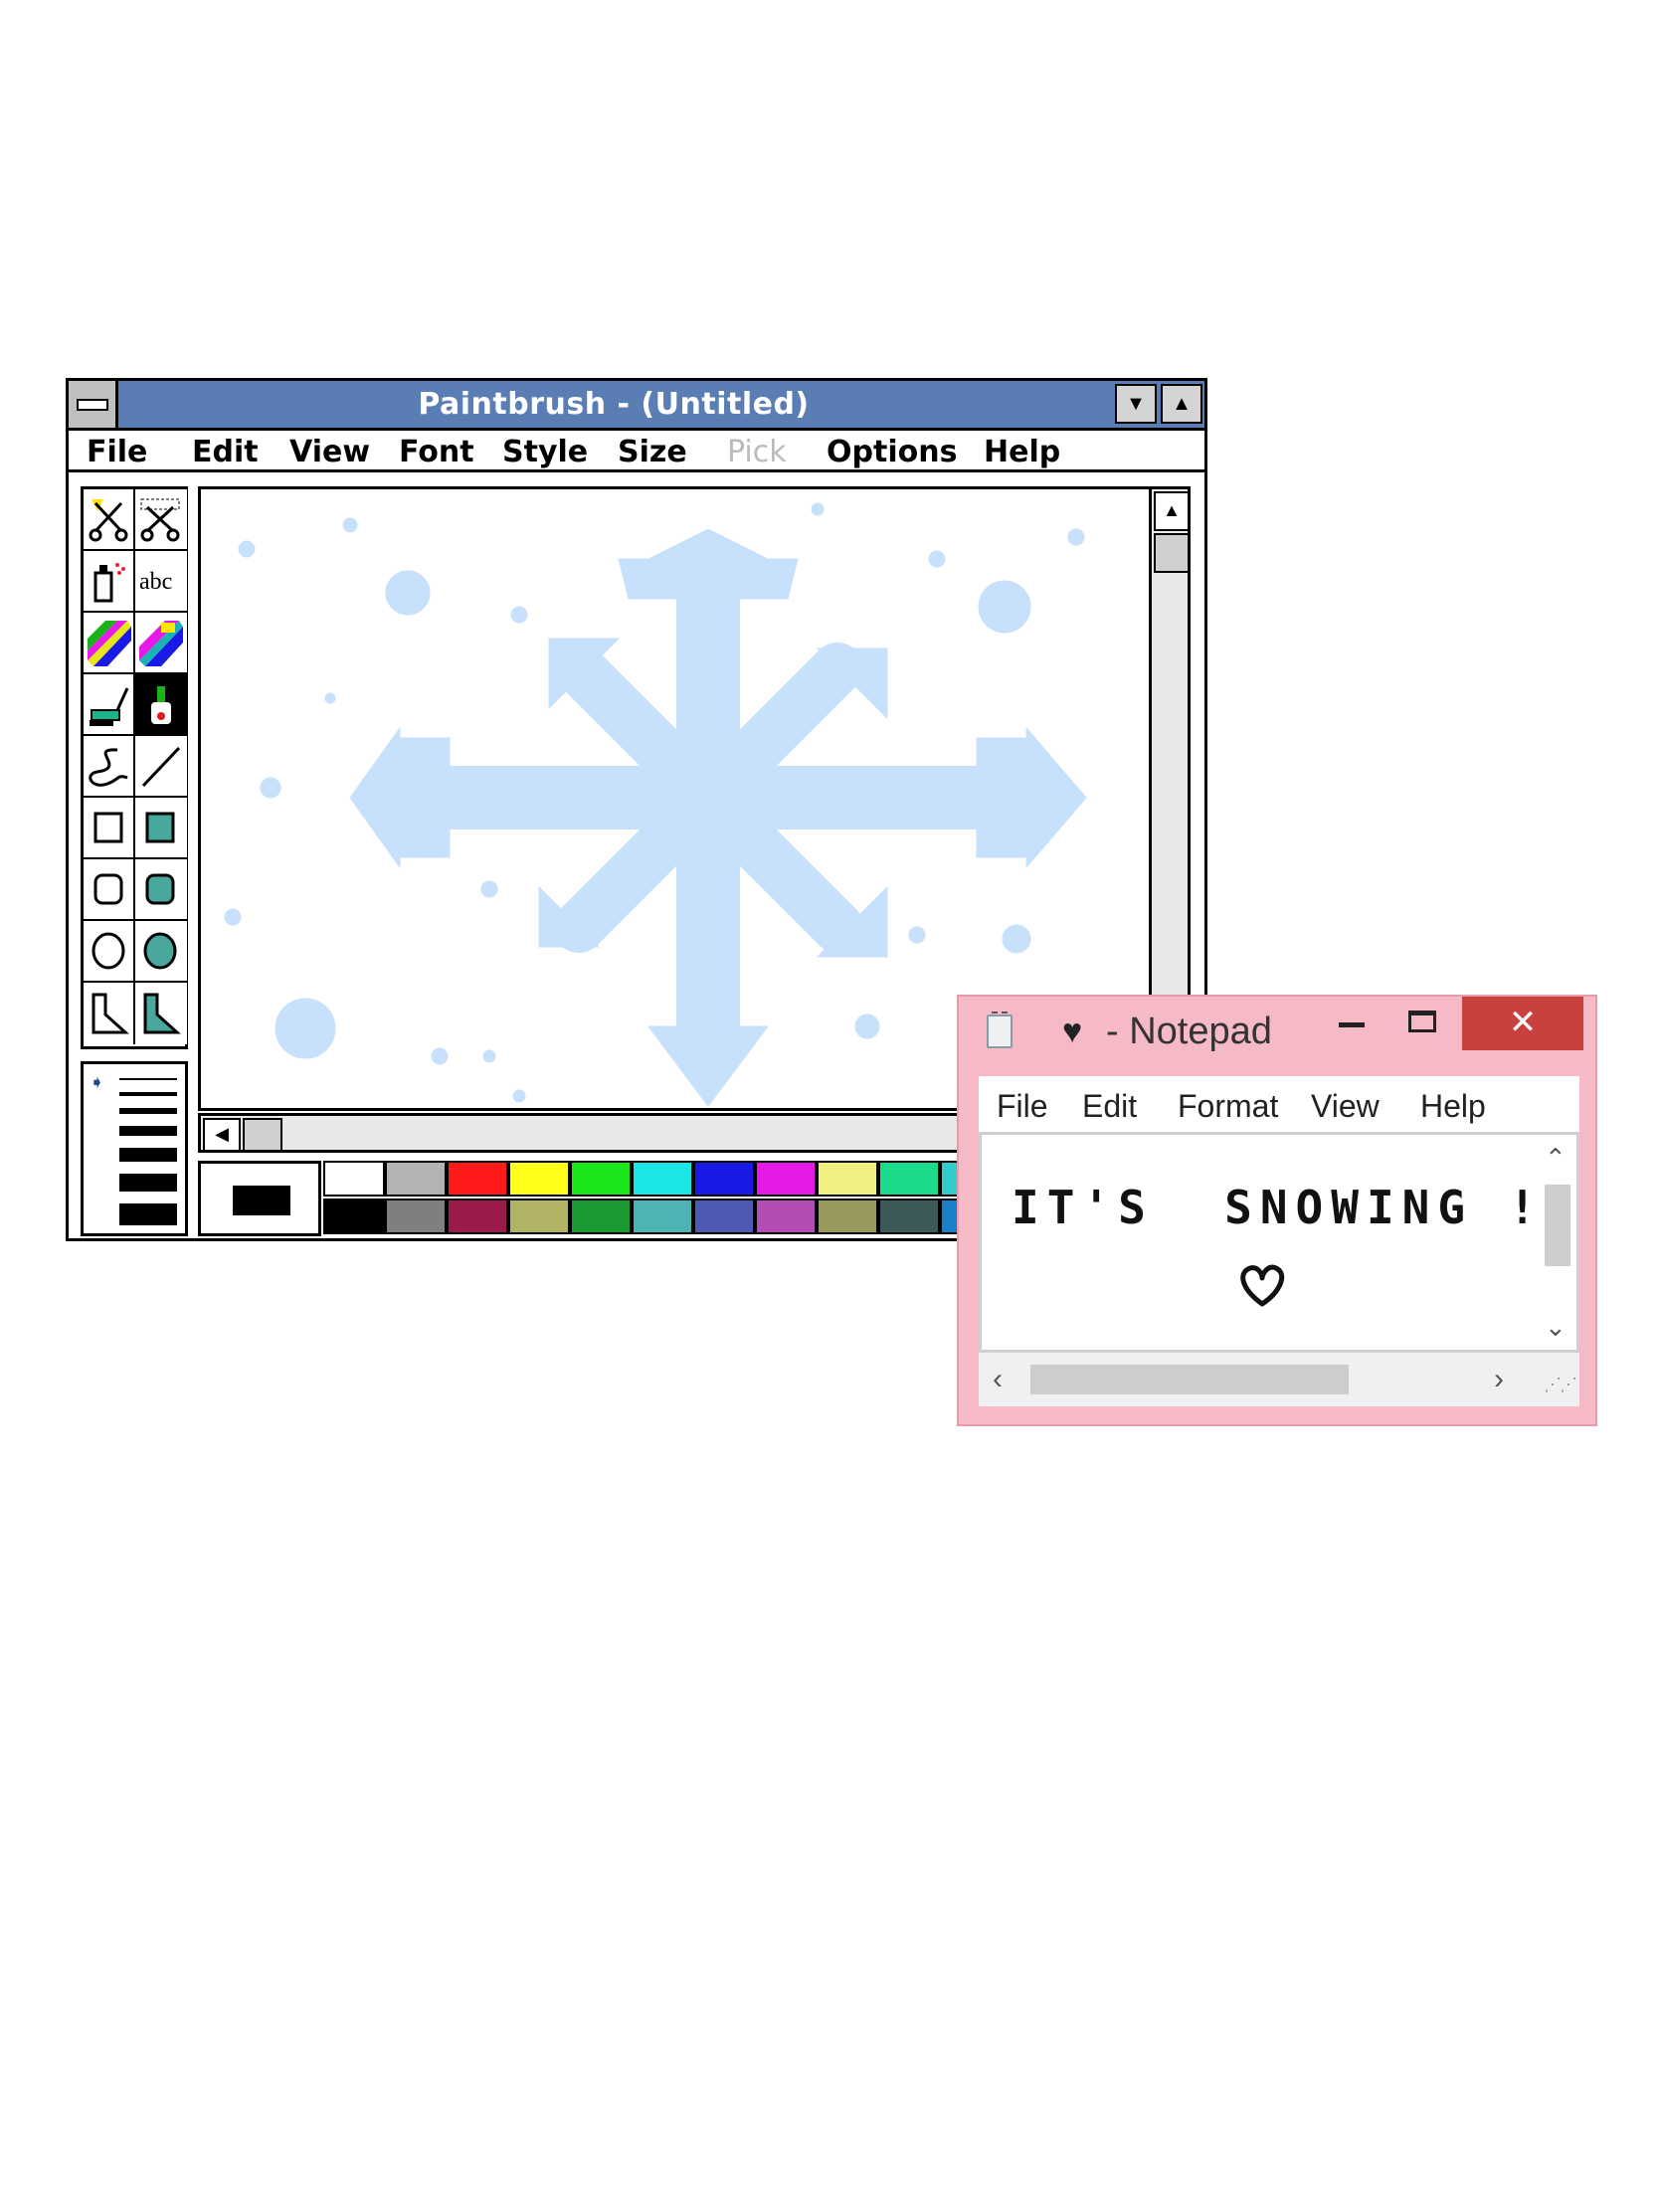 The height and width of the screenshot is (2212, 1659). Describe the element at coordinates (1352, 1024) in the screenshot. I see `minimize-icon` at that location.